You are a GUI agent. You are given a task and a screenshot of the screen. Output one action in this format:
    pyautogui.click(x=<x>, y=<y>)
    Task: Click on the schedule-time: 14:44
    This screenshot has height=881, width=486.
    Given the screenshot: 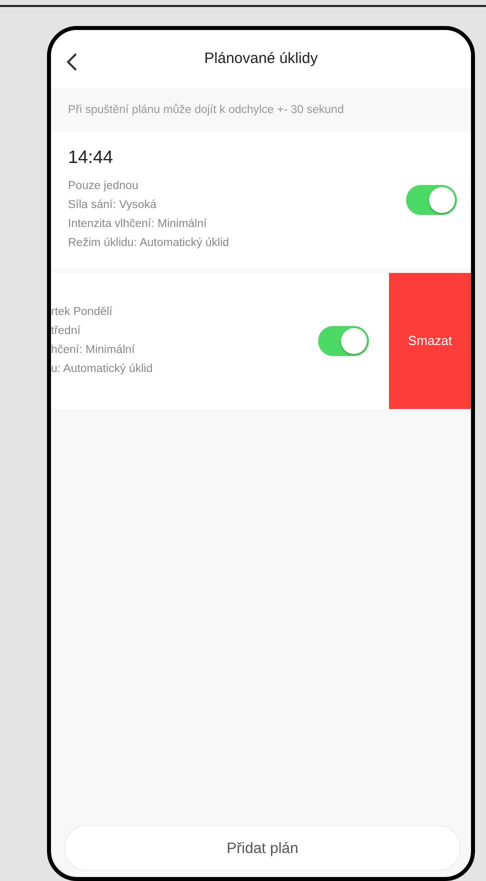 What is the action you would take?
    pyautogui.click(x=91, y=157)
    